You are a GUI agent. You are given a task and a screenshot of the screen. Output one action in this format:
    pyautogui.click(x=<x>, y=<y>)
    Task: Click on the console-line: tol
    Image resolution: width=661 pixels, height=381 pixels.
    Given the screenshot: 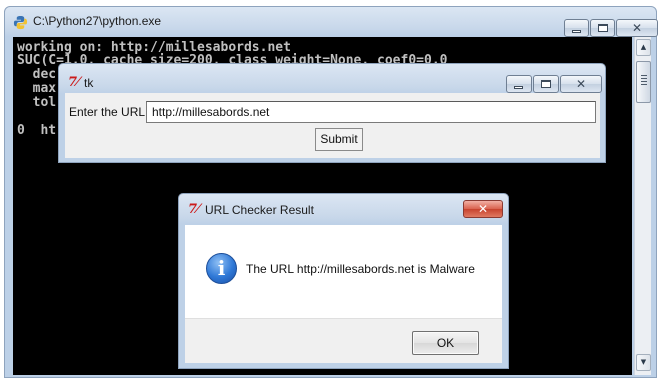 What is the action you would take?
    pyautogui.click(x=37, y=102)
    